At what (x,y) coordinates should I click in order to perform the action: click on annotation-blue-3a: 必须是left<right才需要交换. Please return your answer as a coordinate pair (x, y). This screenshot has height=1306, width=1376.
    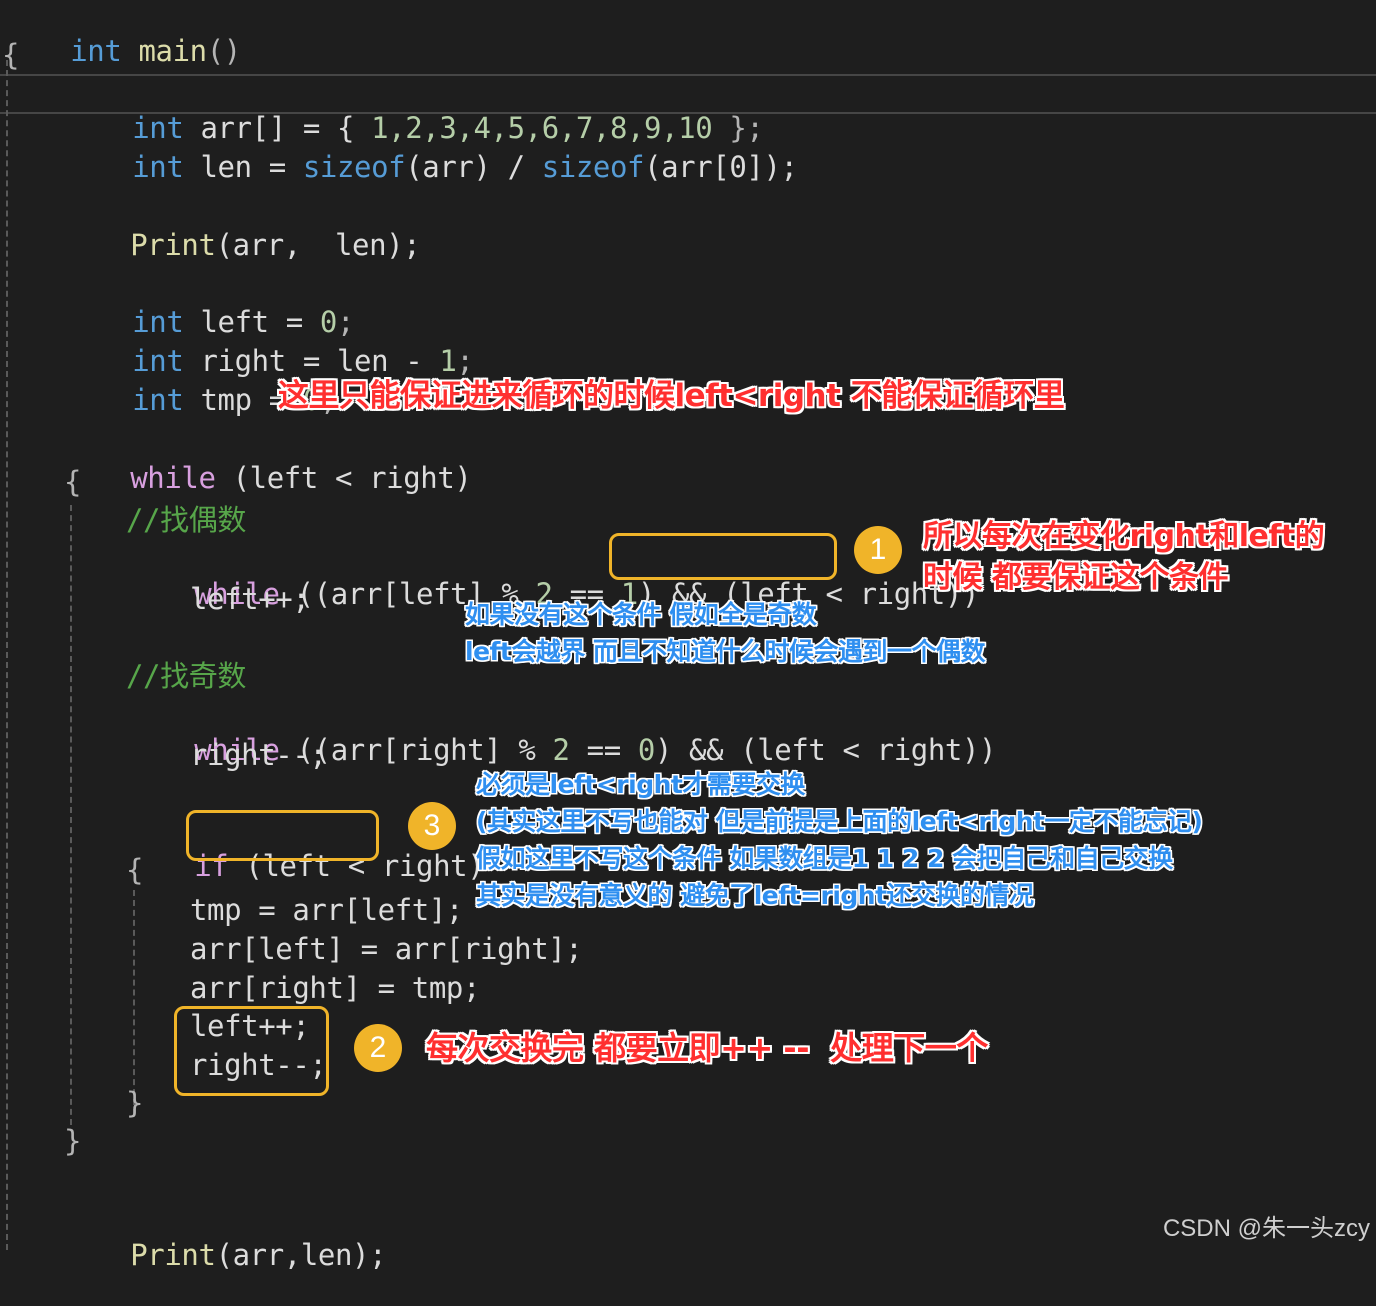
    Looking at the image, I should click on (640, 784).